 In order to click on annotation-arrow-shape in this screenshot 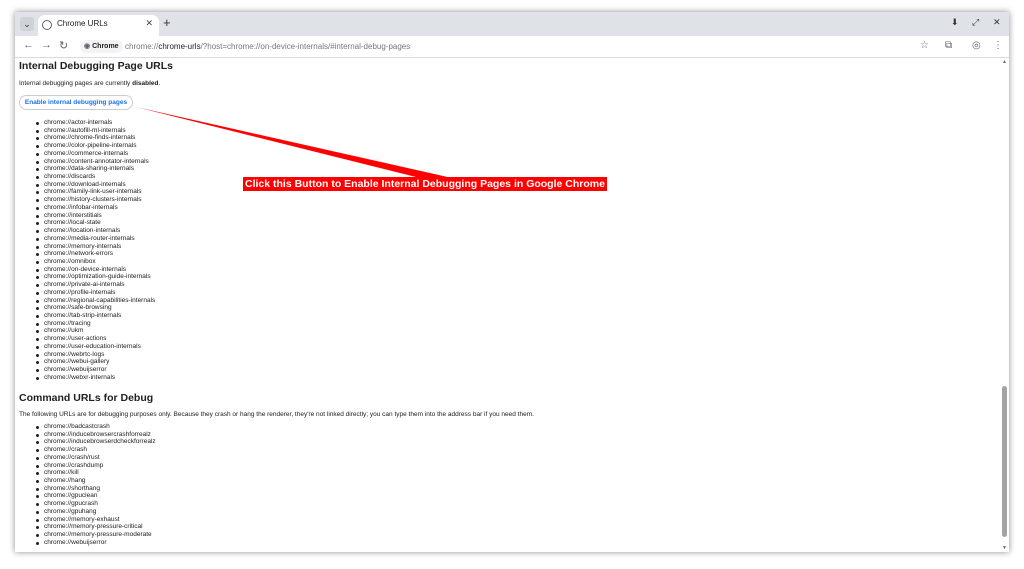, I will do `click(294, 144)`.